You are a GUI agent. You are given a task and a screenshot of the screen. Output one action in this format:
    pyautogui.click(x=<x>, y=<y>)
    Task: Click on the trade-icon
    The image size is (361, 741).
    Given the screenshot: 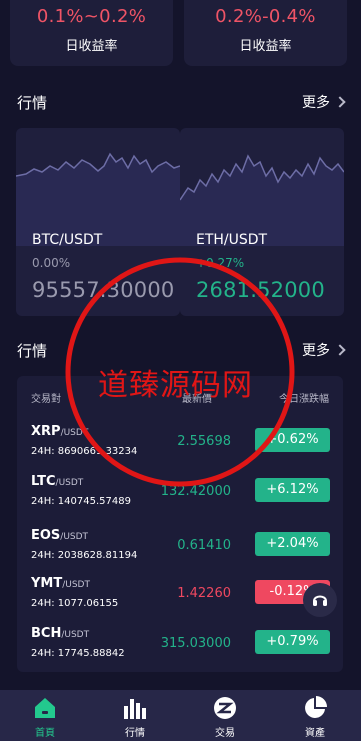 What is the action you would take?
    pyautogui.click(x=225, y=708)
    